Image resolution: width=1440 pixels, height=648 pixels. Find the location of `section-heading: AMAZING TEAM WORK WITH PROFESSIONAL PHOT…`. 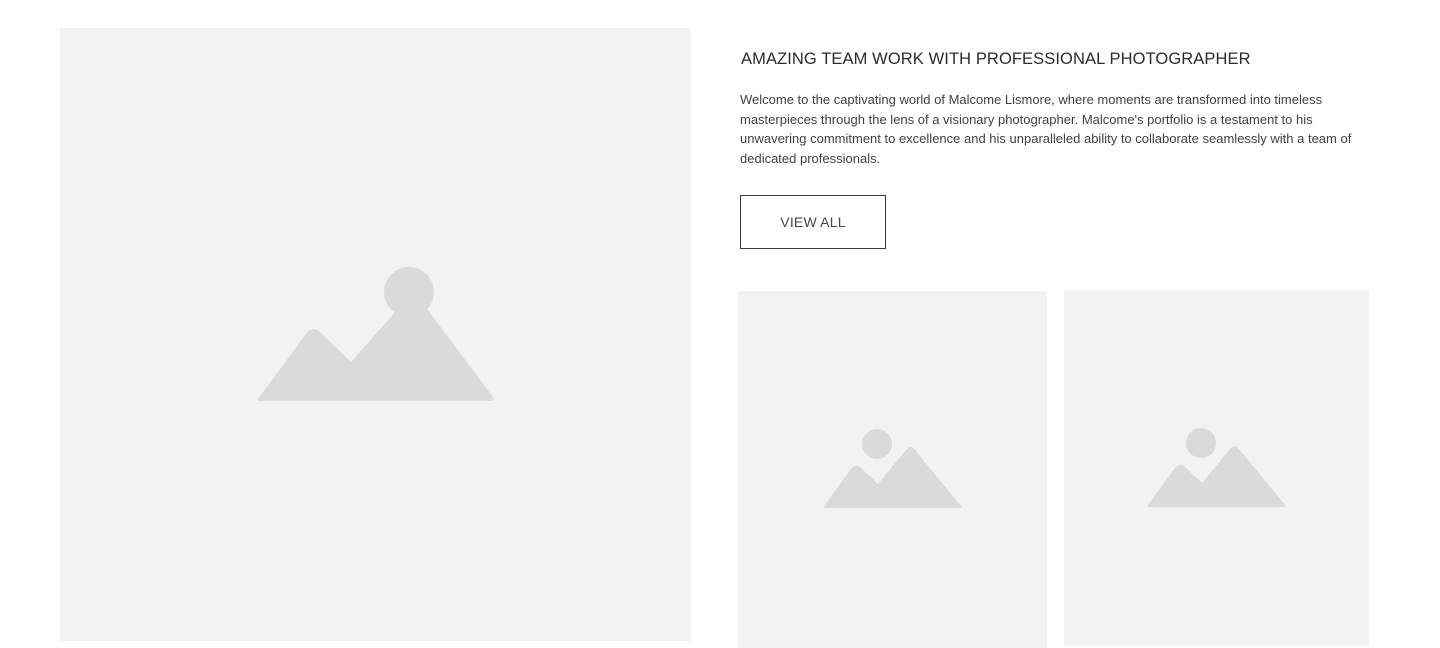

section-heading: AMAZING TEAM WORK WITH PROFESSIONAL PHOT… is located at coordinates (996, 59).